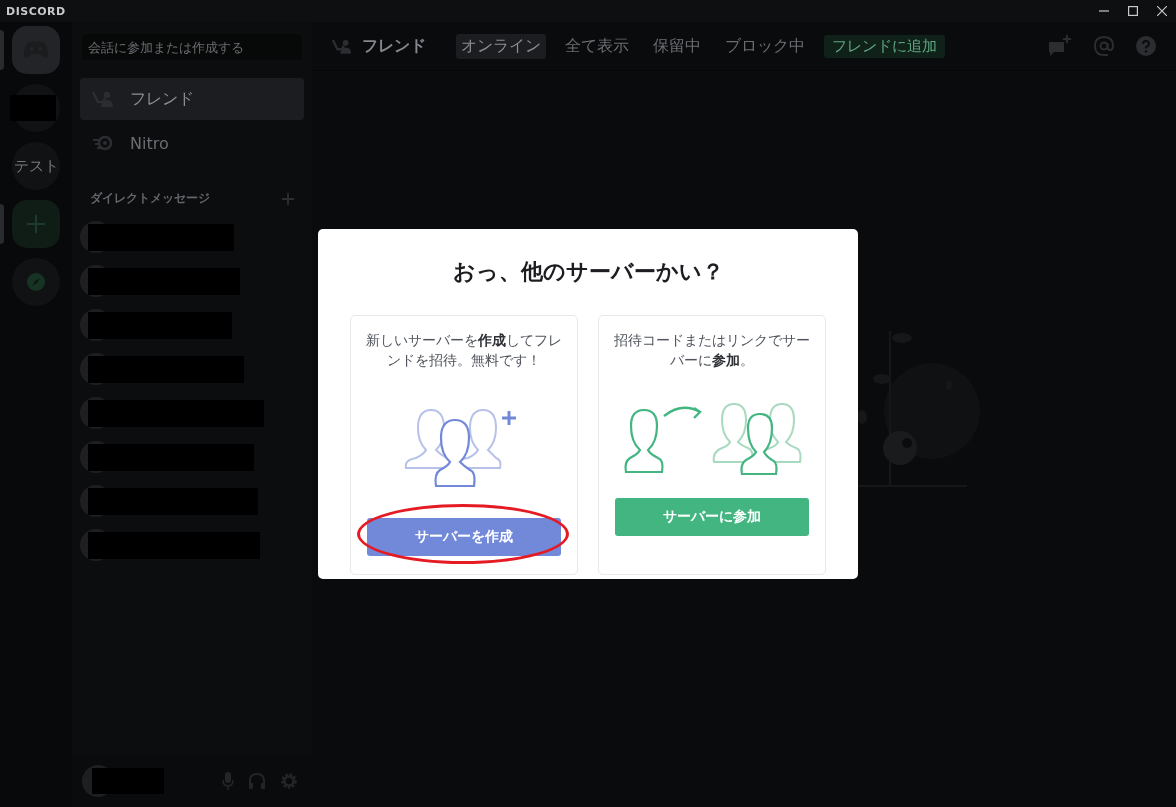  I want to click on microphone-icon, so click(228, 781).